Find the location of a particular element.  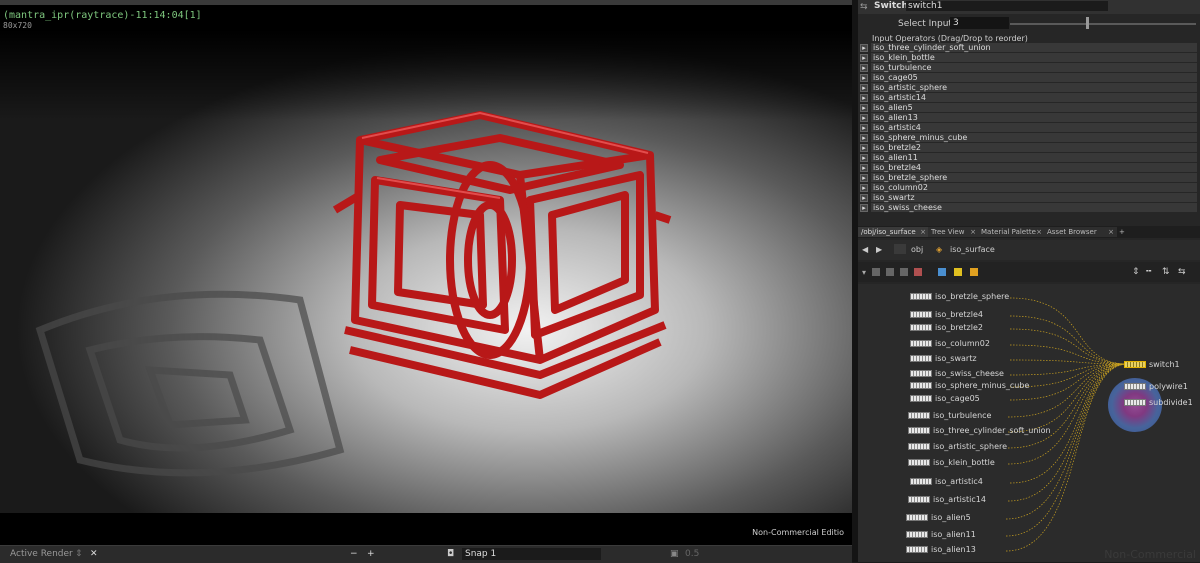

switch-node-box is located at coordinates (1135, 364).